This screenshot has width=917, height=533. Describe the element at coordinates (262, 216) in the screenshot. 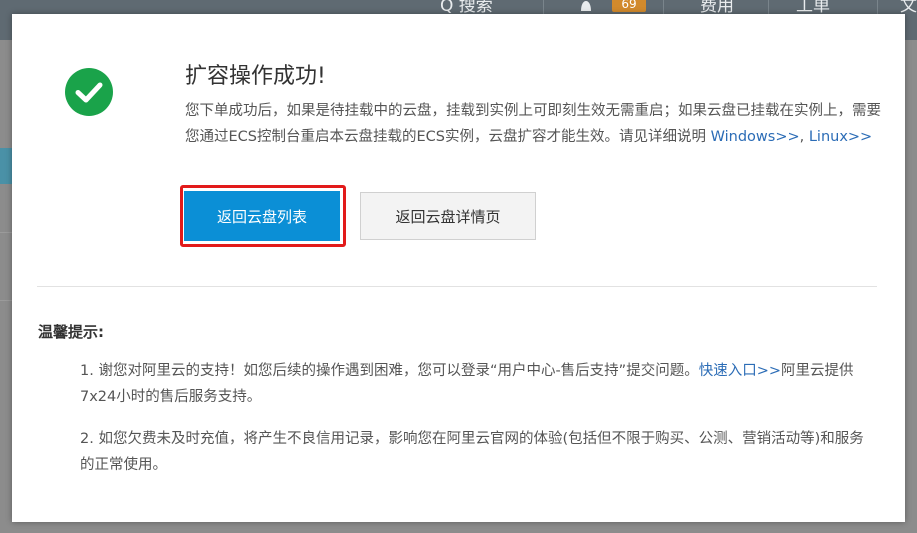

I see `back-to-disk-list-button: 返回云盘列表` at that location.